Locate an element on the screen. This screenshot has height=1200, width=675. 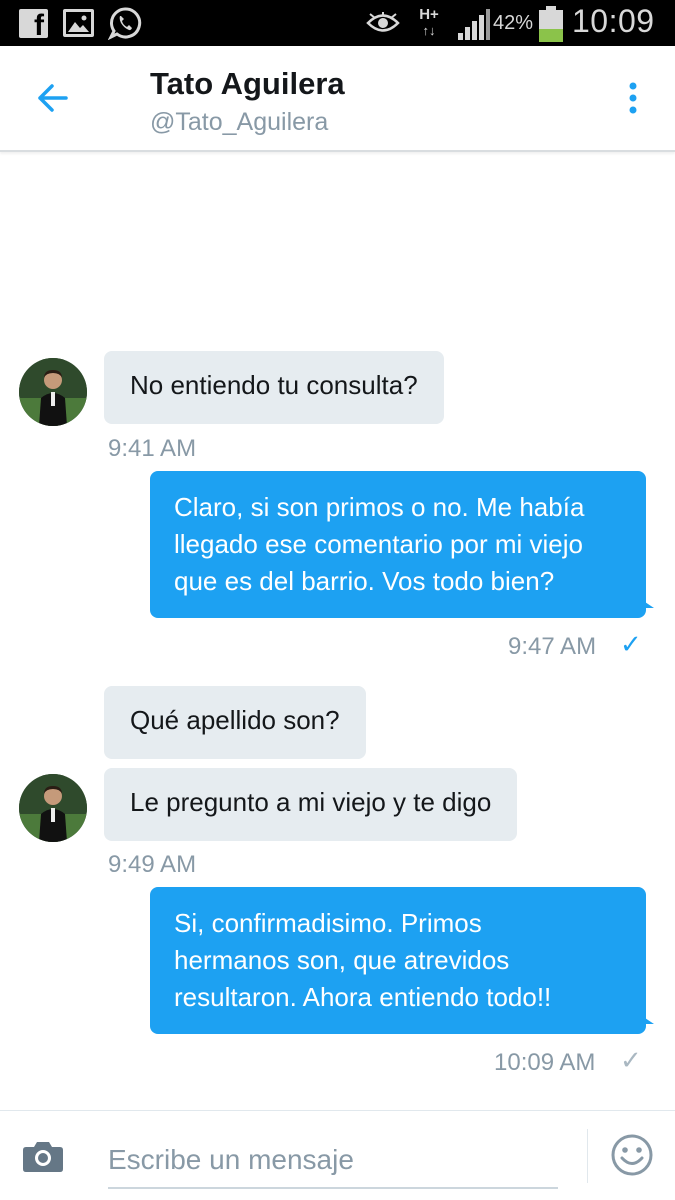
contact-handle: @Tato_Aguilera is located at coordinates (239, 122).